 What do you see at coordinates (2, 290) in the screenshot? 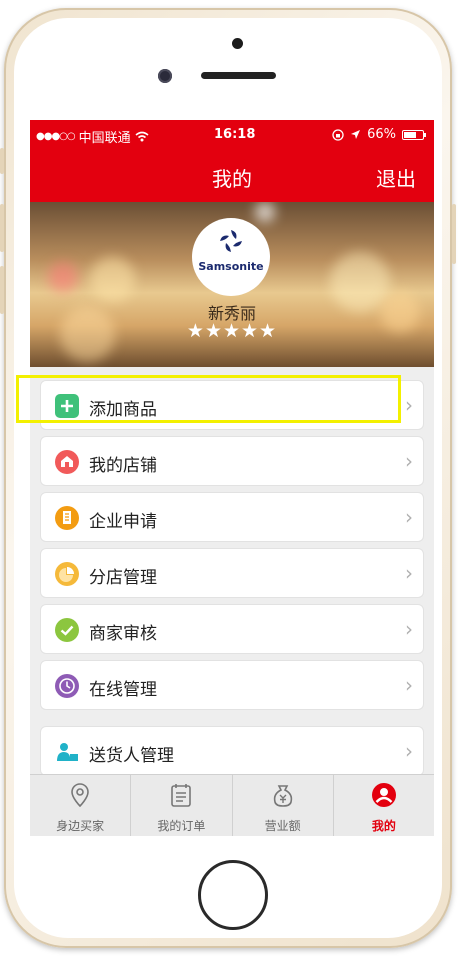
I see `volume-down-button` at bounding box center [2, 290].